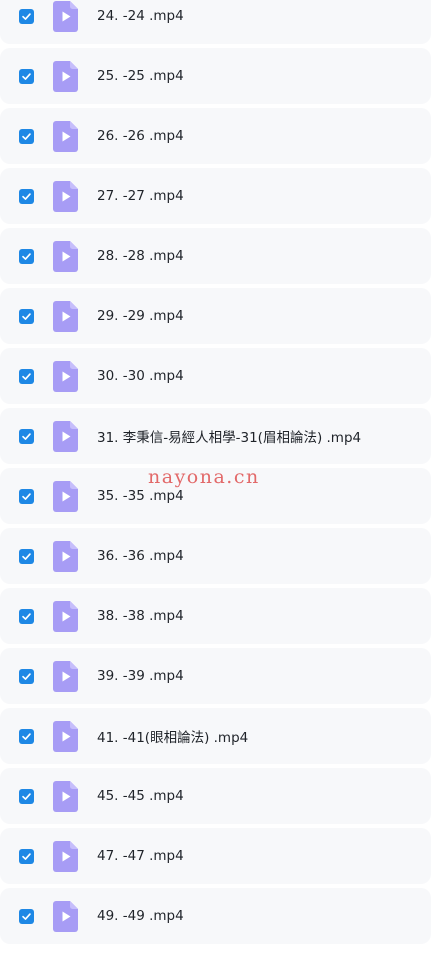  Describe the element at coordinates (215, 496) in the screenshot. I see `file-row: 35. -35 .mp4` at that location.